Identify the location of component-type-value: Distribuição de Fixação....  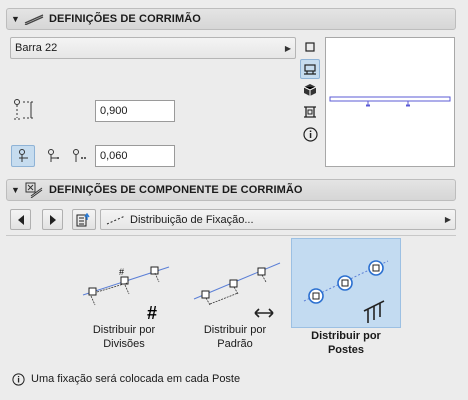
(192, 219).